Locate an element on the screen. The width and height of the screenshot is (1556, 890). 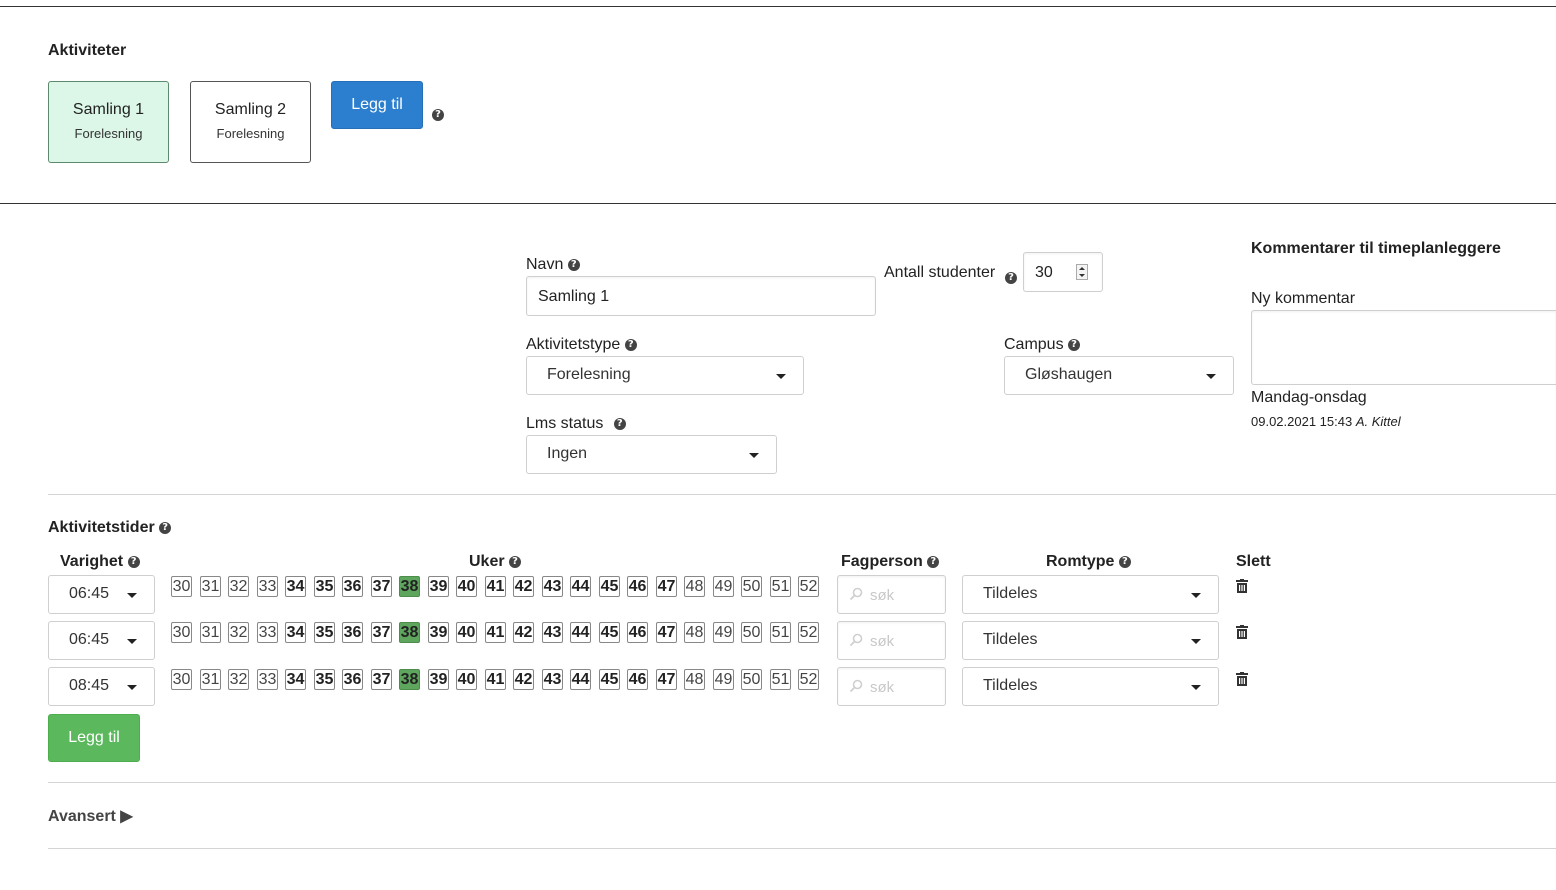
new-comment-textarea is located at coordinates (1403, 347).